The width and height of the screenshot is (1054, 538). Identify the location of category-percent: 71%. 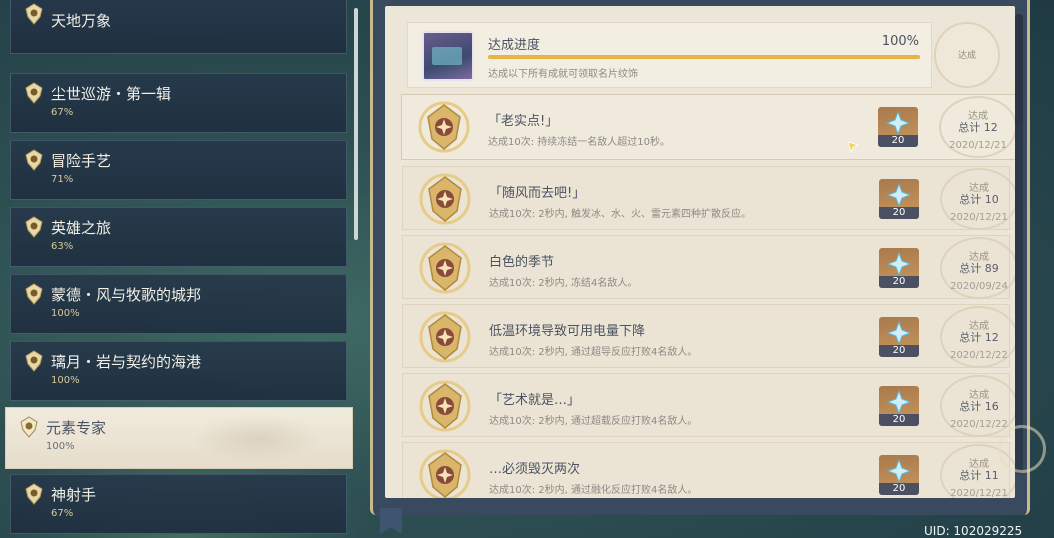
(62, 179).